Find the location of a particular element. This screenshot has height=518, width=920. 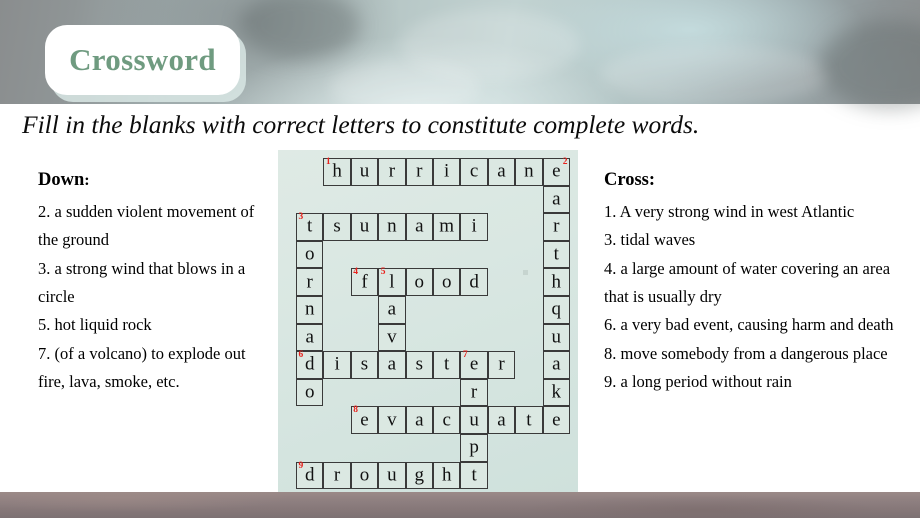

cell-number-label: 9 is located at coordinates (301, 465).